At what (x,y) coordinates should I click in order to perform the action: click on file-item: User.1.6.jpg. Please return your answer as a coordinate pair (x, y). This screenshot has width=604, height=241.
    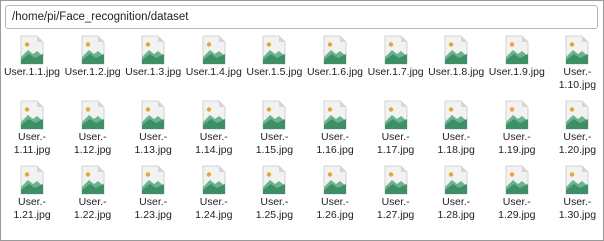
    Looking at the image, I should click on (335, 57).